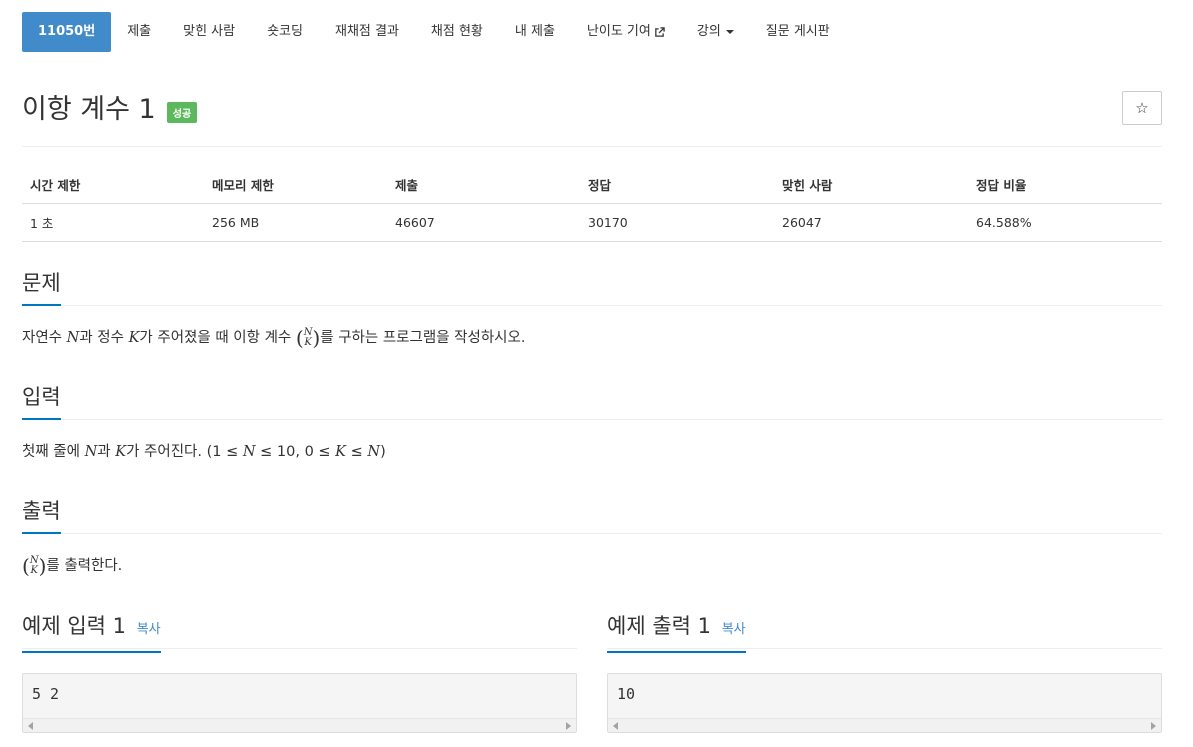 This screenshot has height=747, width=1193. What do you see at coordinates (592, 110) in the screenshot?
I see `title-row: 이항 계수 1 성공 ☆` at bounding box center [592, 110].